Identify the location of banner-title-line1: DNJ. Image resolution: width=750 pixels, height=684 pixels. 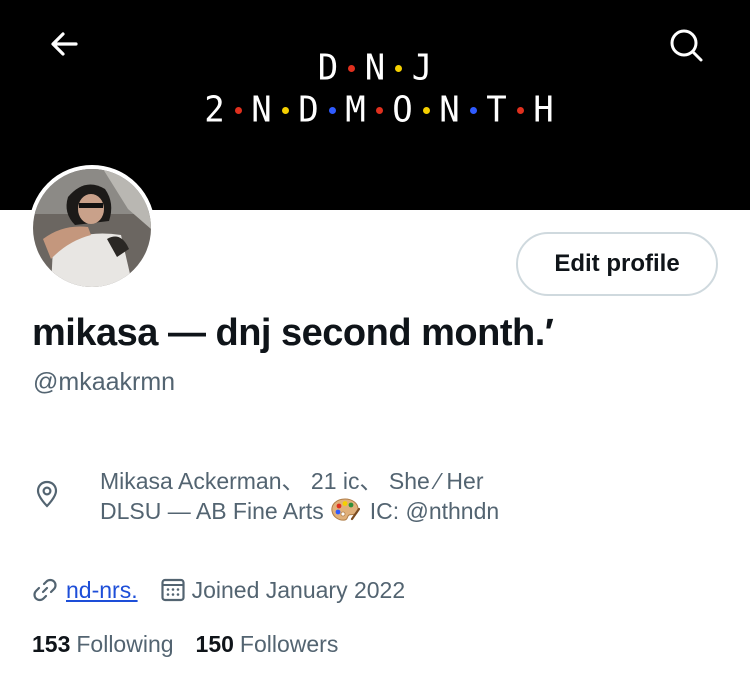
(375, 68).